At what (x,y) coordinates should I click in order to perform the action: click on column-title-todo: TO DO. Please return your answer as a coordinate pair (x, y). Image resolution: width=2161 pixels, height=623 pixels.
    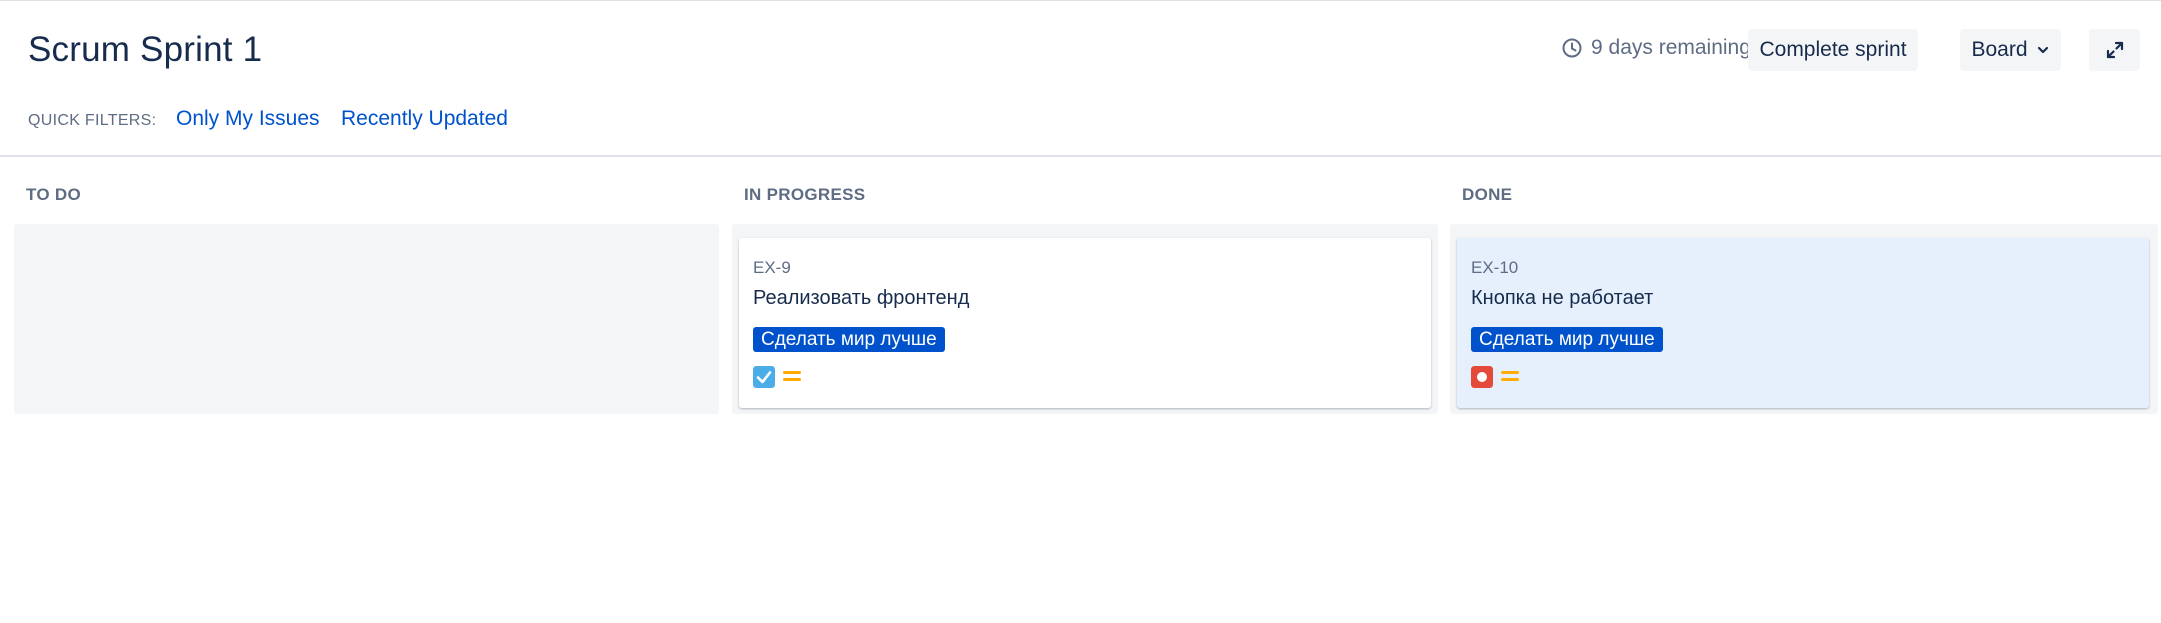
    Looking at the image, I should click on (54, 194).